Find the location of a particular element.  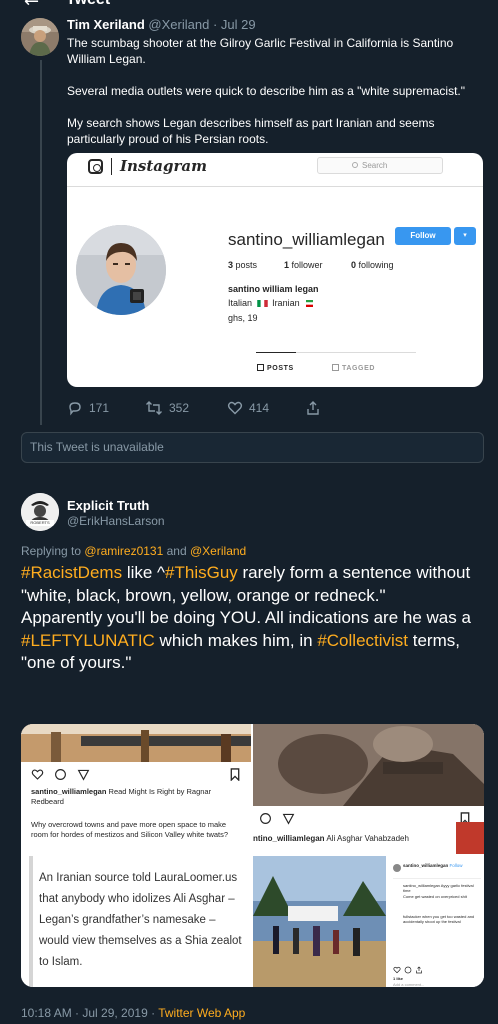

iran-flag-icon is located at coordinates (310, 303).